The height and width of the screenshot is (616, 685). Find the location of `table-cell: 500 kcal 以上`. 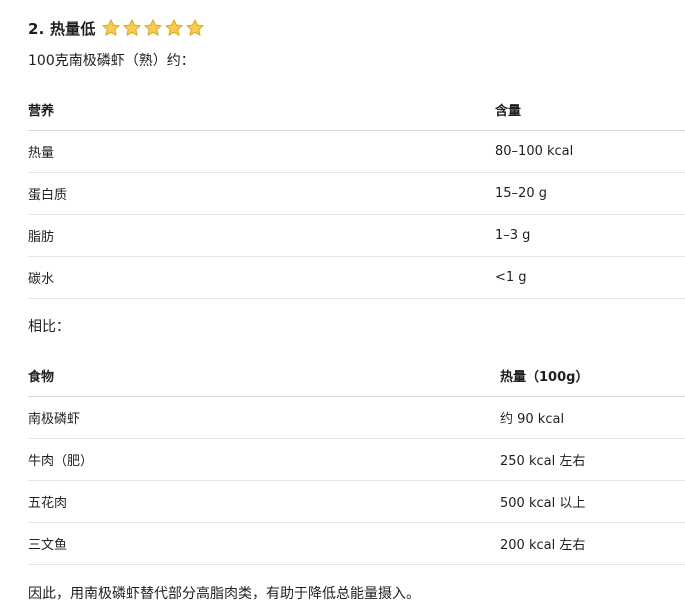

table-cell: 500 kcal 以上 is located at coordinates (592, 501).